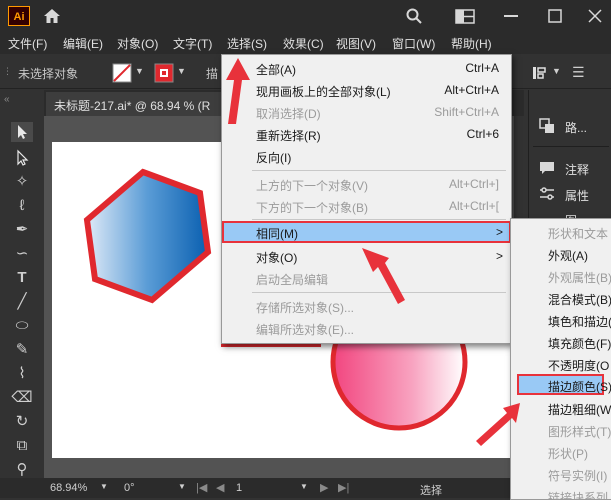 Image resolution: width=611 pixels, height=500 pixels. What do you see at coordinates (561, 253) in the screenshot?
I see `submenu-item-appearance: 外观(A)` at bounding box center [561, 253].